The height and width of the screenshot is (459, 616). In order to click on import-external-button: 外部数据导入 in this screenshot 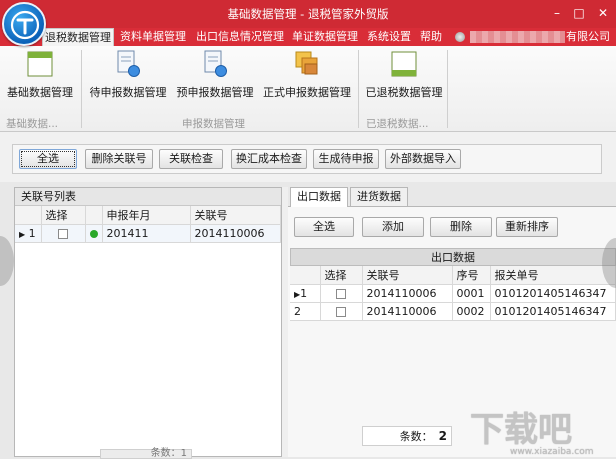, I will do `click(423, 159)`.